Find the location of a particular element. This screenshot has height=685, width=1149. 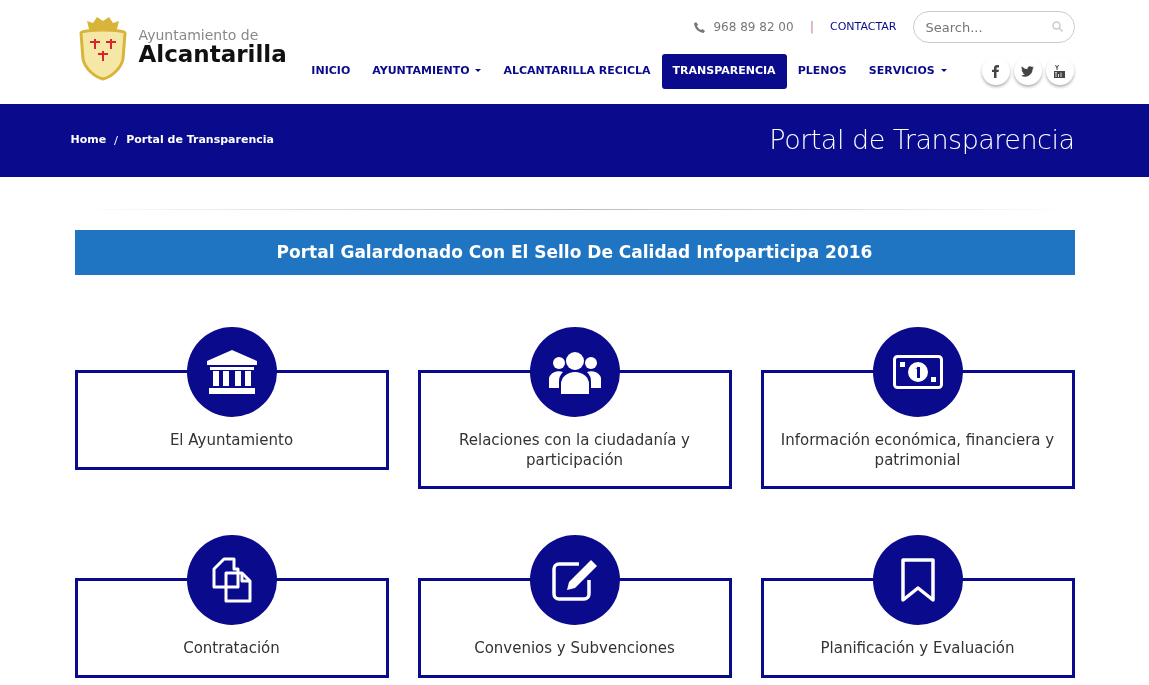

phone-icon is located at coordinates (700, 27).